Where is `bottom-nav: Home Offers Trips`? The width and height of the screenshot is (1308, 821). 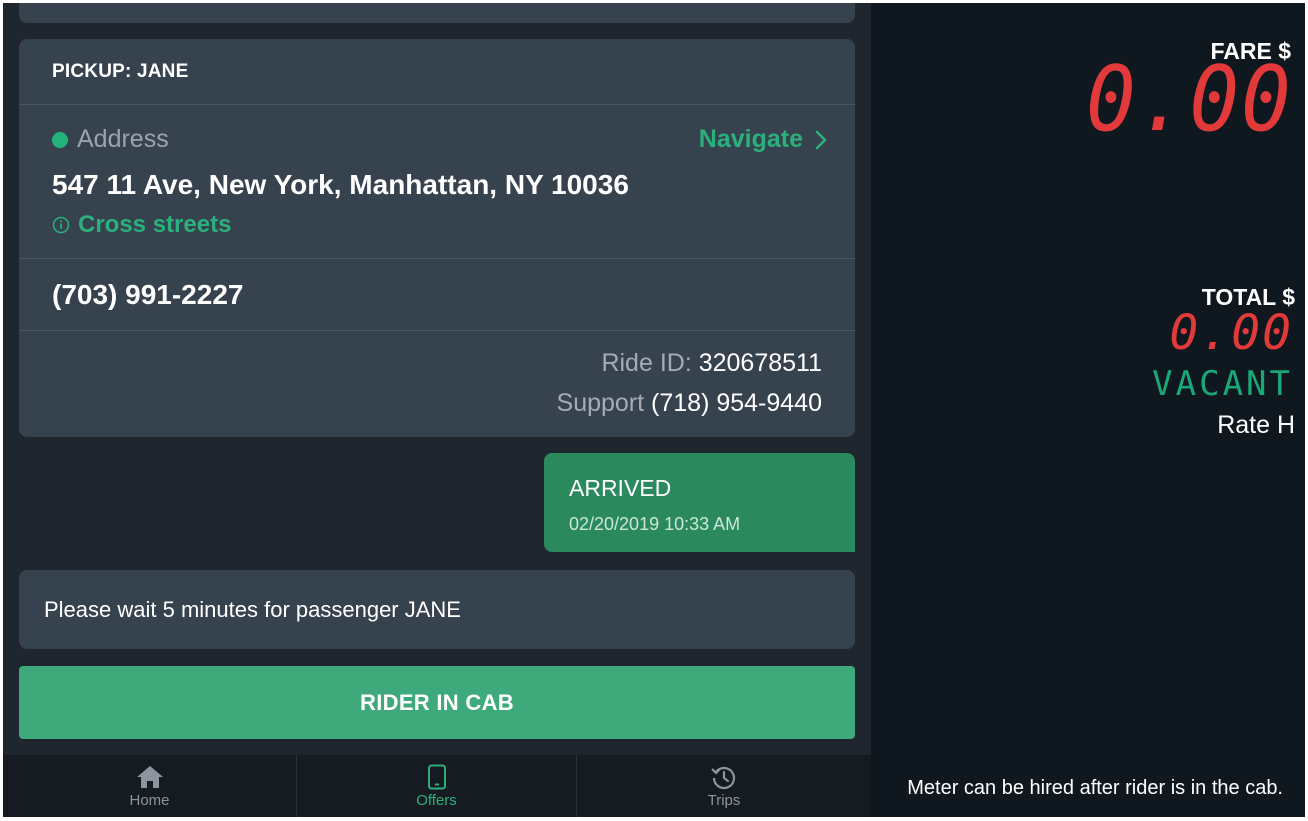
bottom-nav: Home Offers Trips is located at coordinates (437, 786).